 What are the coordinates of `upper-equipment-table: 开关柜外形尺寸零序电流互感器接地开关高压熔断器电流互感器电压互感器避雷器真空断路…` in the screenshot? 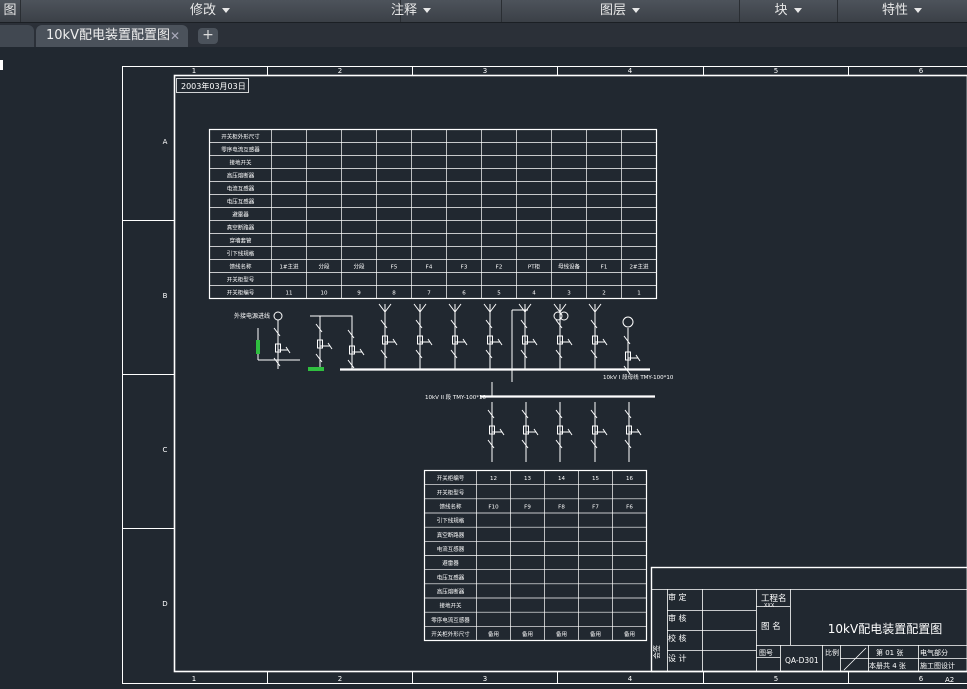 It's located at (433, 214).